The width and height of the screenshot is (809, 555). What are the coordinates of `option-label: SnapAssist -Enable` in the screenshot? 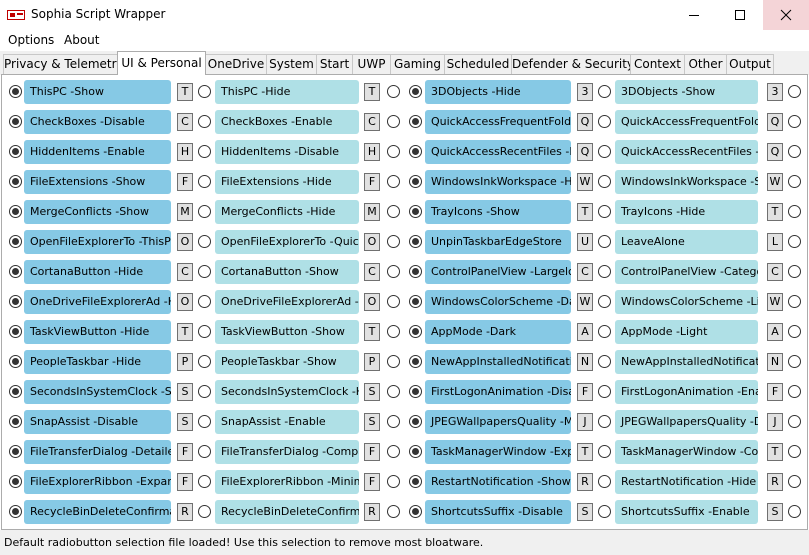 It's located at (287, 422).